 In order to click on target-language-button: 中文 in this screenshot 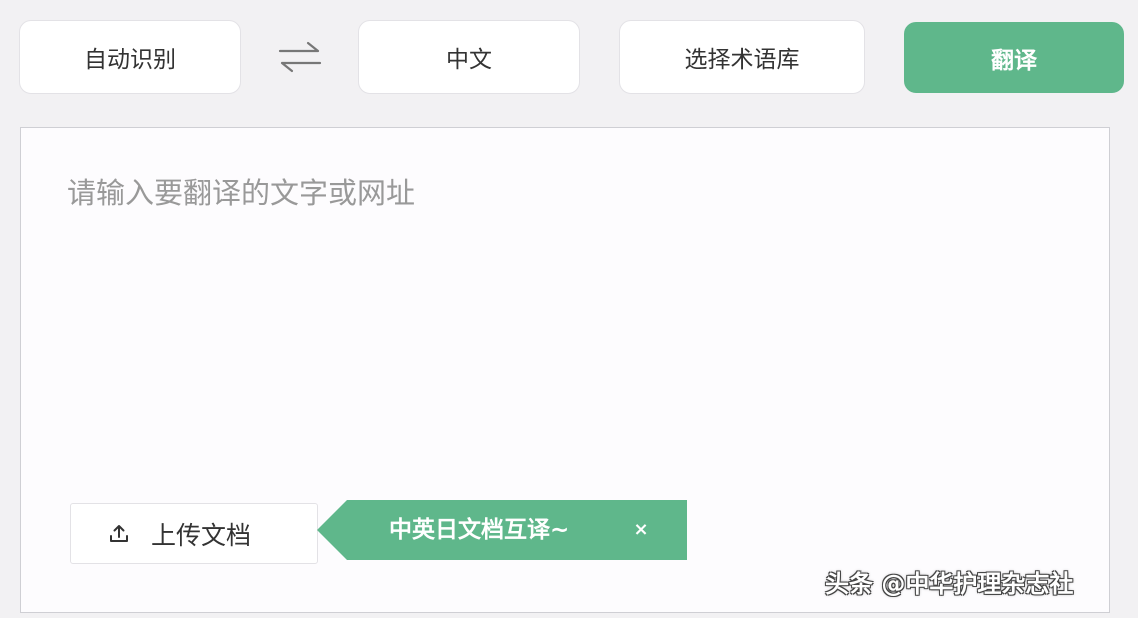, I will do `click(469, 57)`.